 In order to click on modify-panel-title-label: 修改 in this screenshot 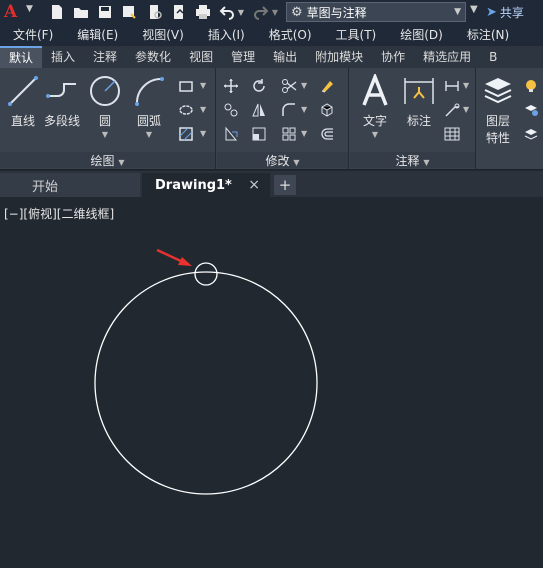, I will do `click(277, 161)`.